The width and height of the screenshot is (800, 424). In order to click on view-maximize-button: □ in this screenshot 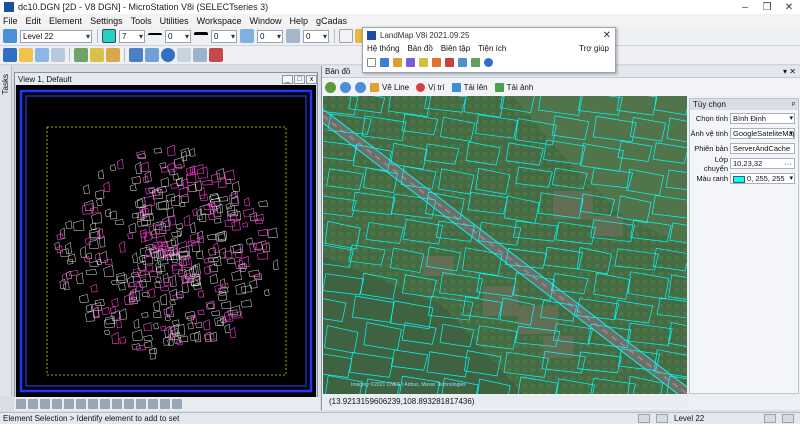, I will do `click(299, 79)`.